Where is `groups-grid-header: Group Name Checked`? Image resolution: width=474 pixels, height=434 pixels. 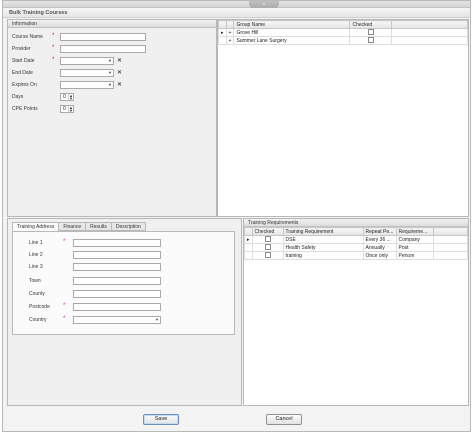 groups-grid-header: Group Name Checked is located at coordinates (343, 24).